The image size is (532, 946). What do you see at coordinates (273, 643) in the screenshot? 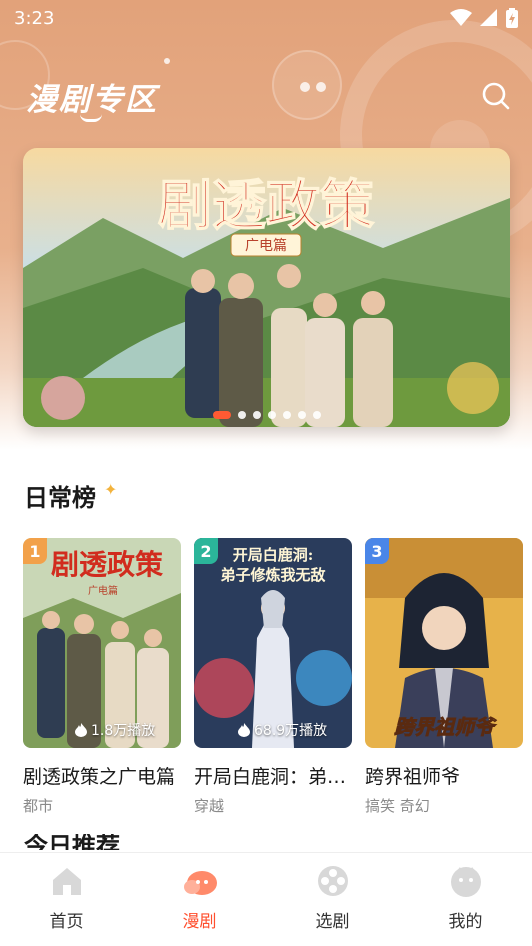
I see `rank-cover: 开局白鹿洞: 弟子修炼我无敌 2 68.9万播放` at bounding box center [273, 643].